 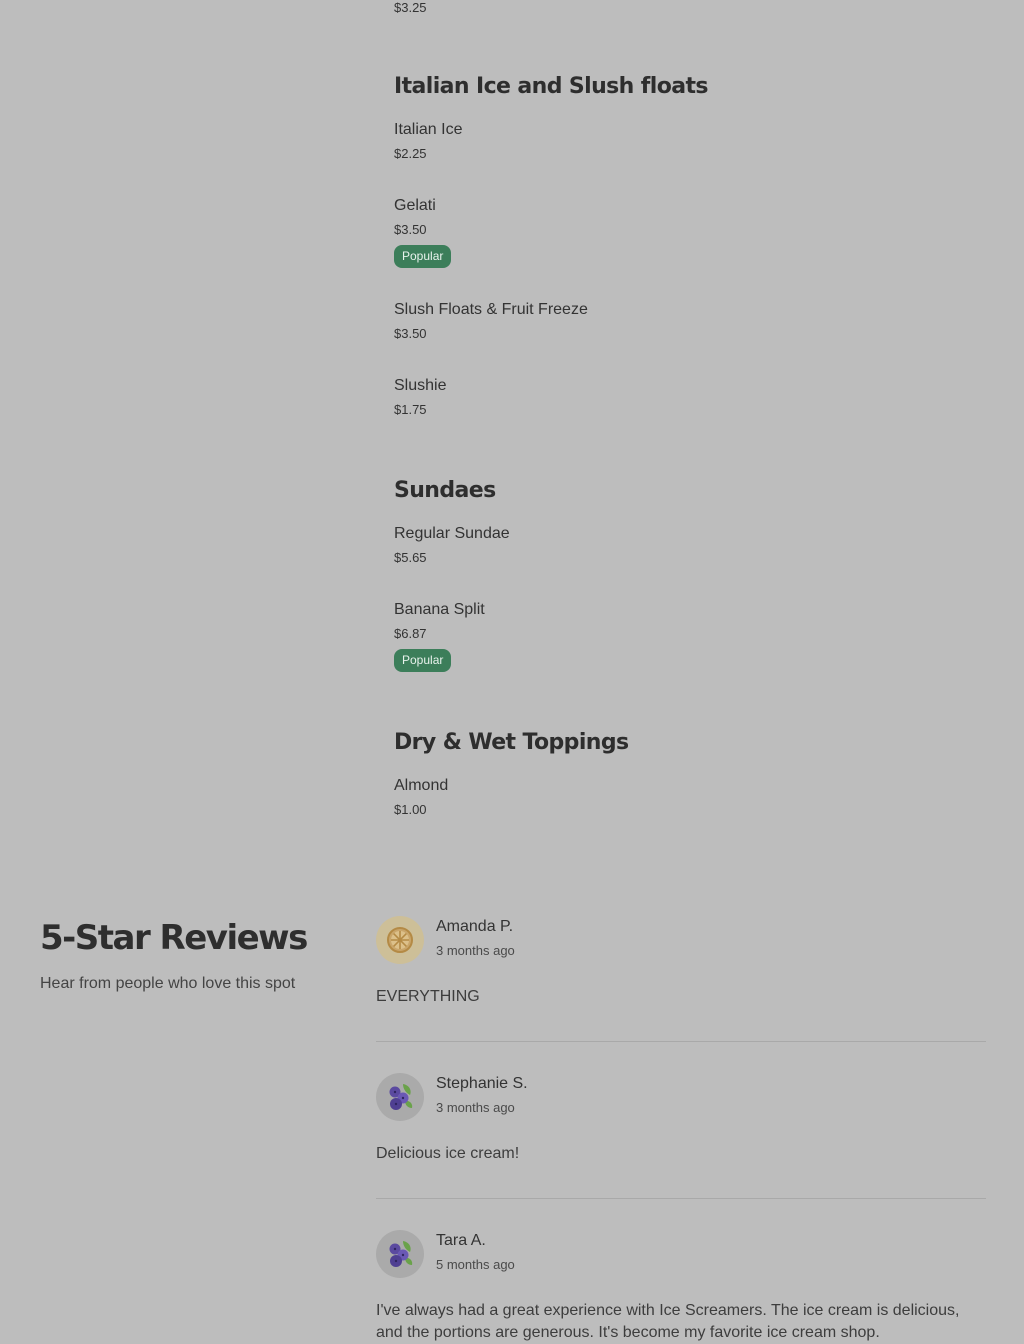 What do you see at coordinates (491, 309) in the screenshot?
I see `item-name: Slush Floats & Fruit Freeze` at bounding box center [491, 309].